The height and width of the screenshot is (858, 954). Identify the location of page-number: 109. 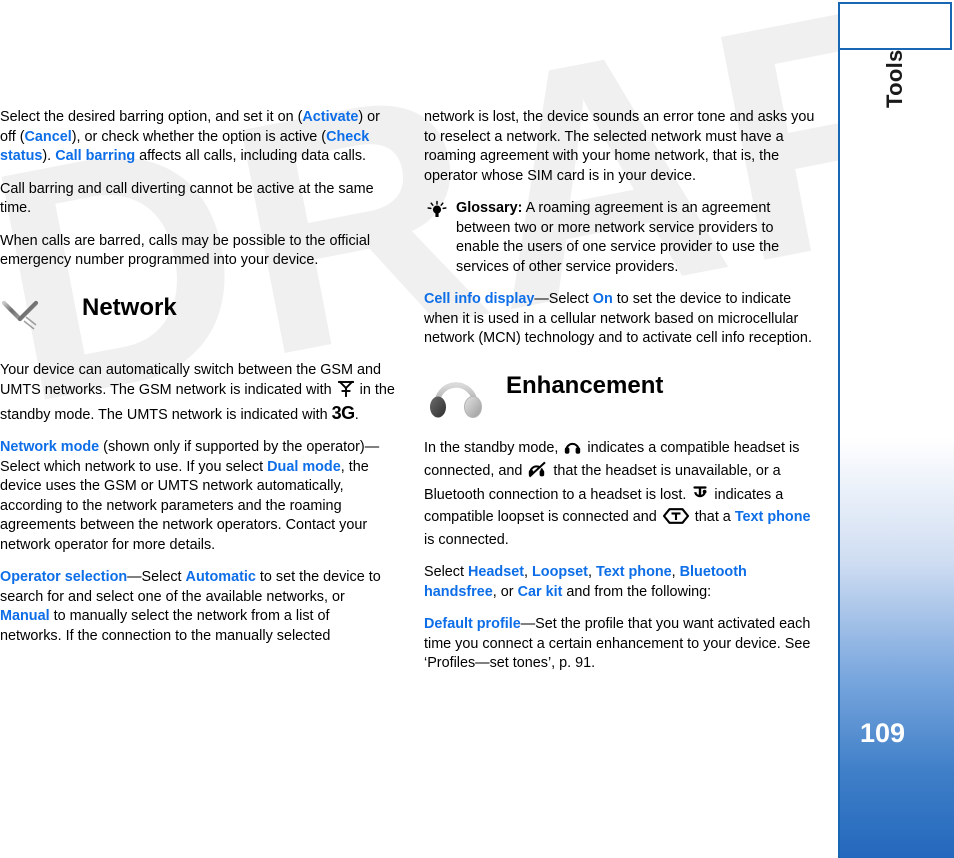
(883, 733).